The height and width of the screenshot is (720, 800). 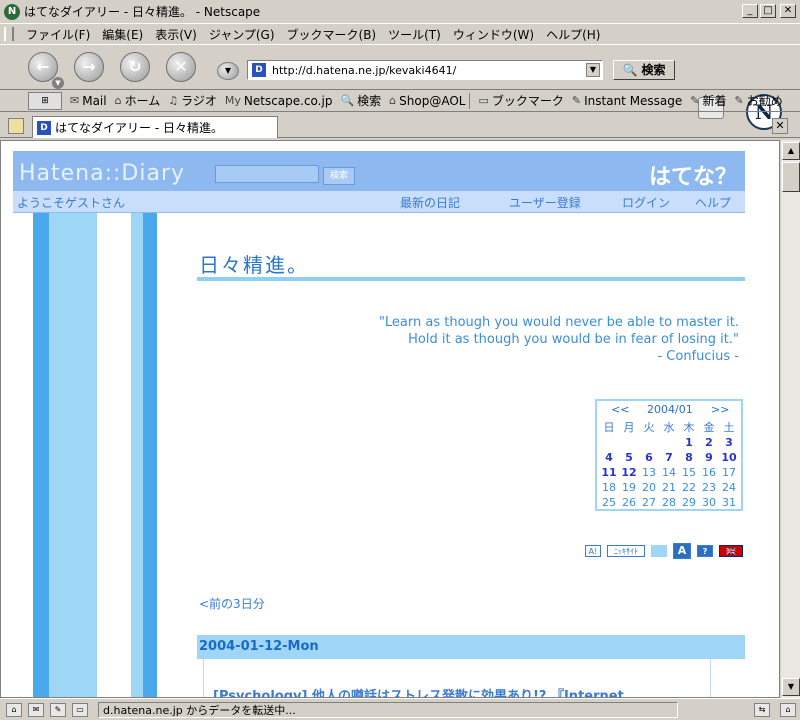 What do you see at coordinates (135, 67) in the screenshot?
I see `reload-button: ↻` at bounding box center [135, 67].